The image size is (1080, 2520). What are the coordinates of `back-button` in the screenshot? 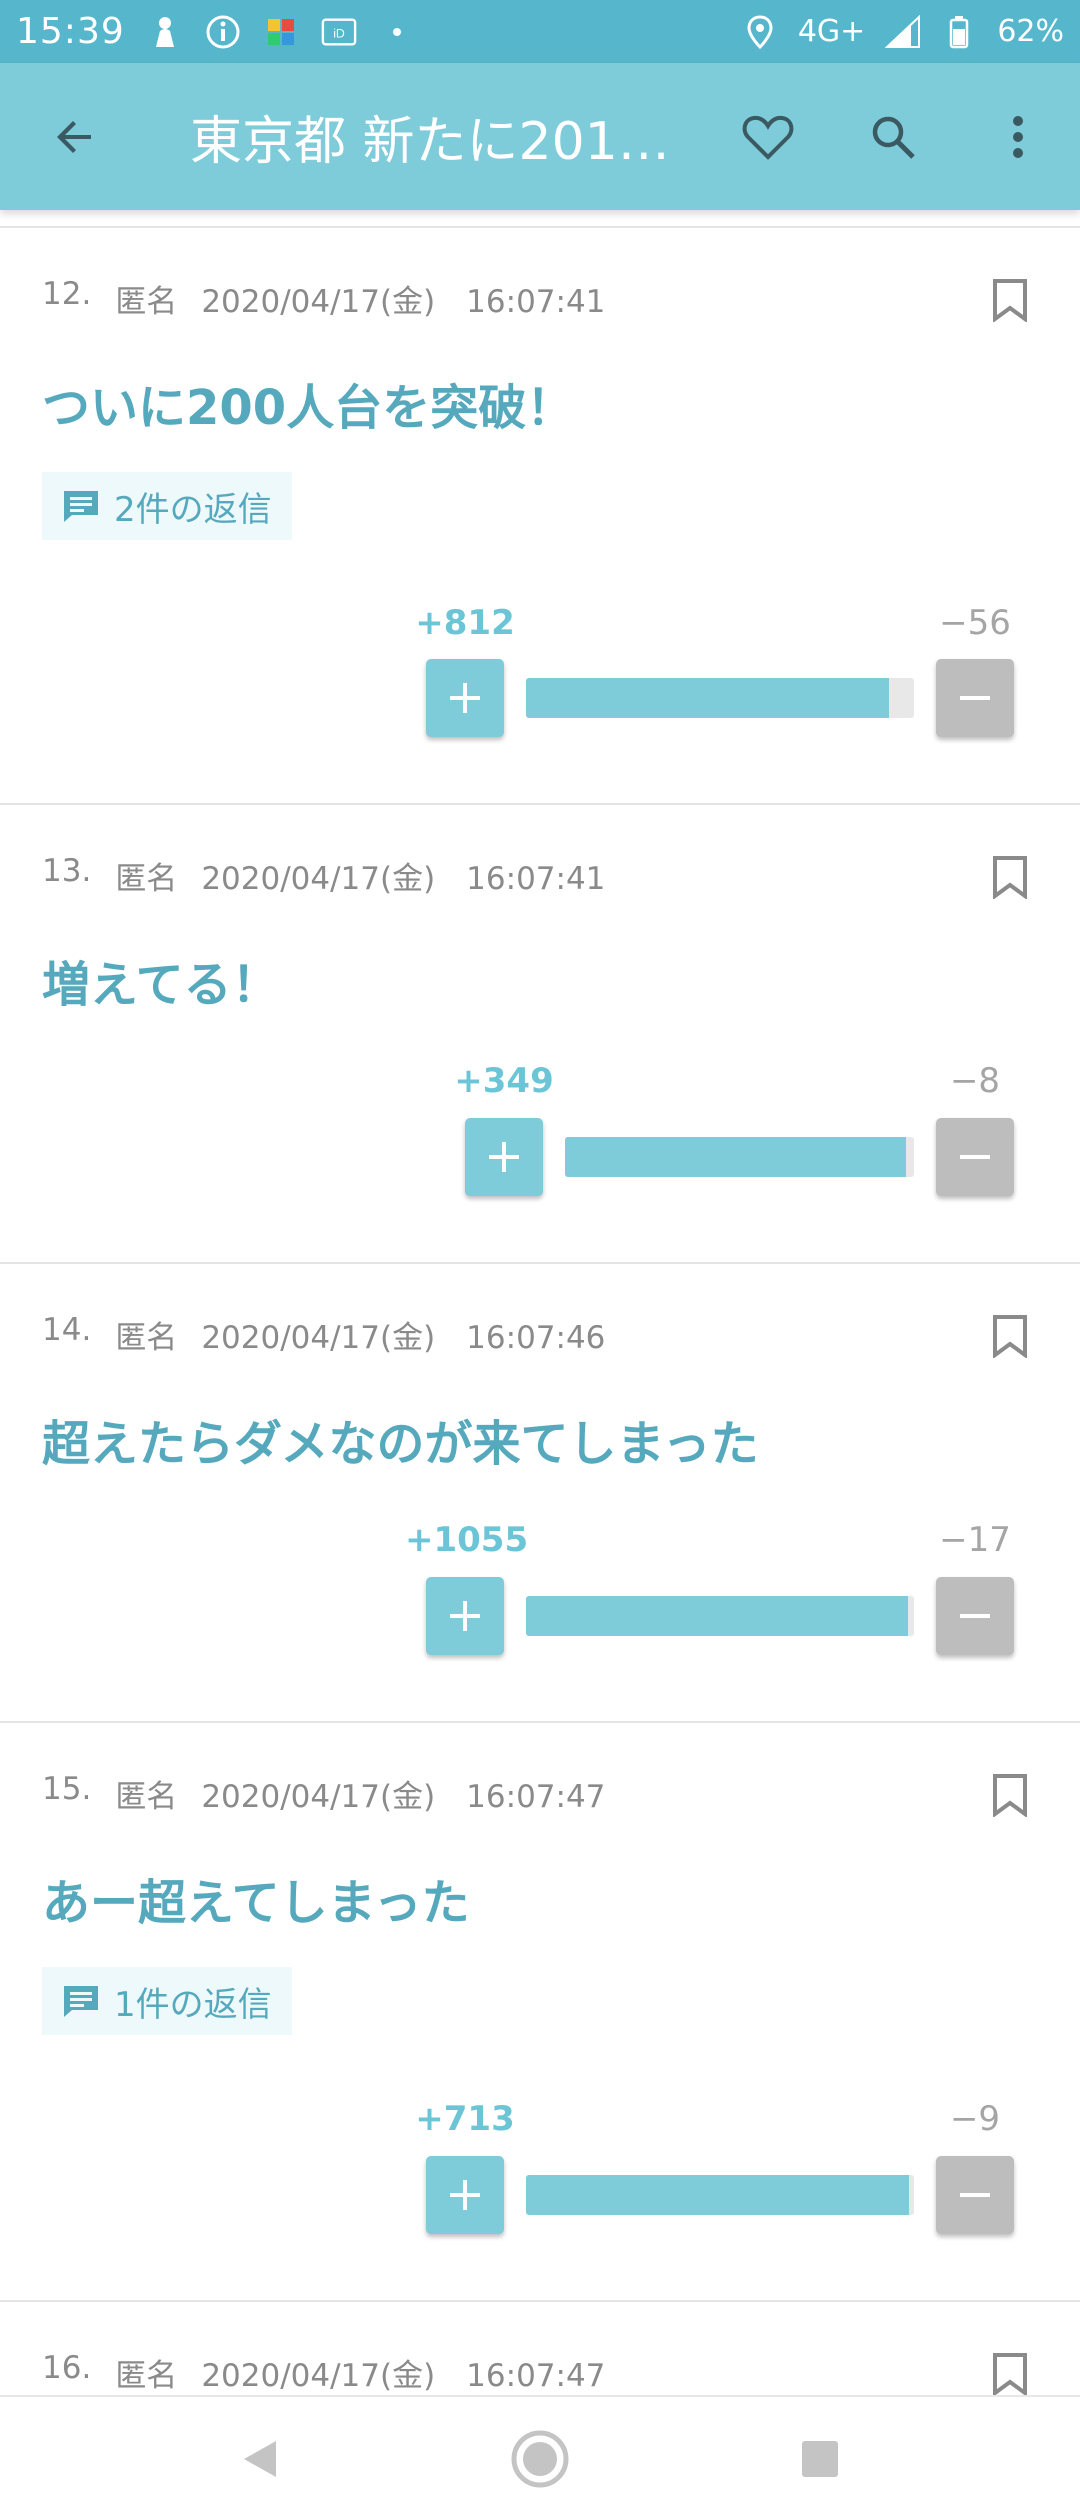 It's located at (75, 136).